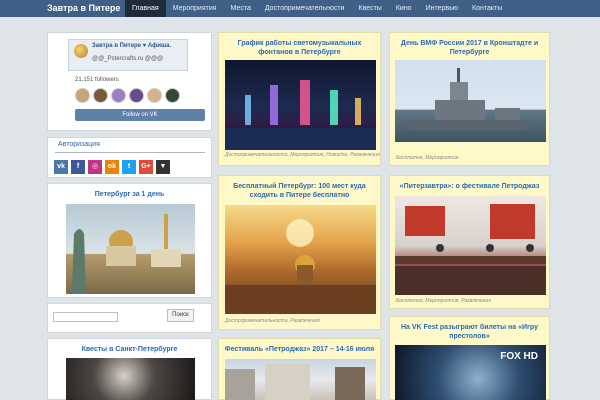 This screenshot has width=600, height=400. I want to click on spb-day-image, so click(130, 249).